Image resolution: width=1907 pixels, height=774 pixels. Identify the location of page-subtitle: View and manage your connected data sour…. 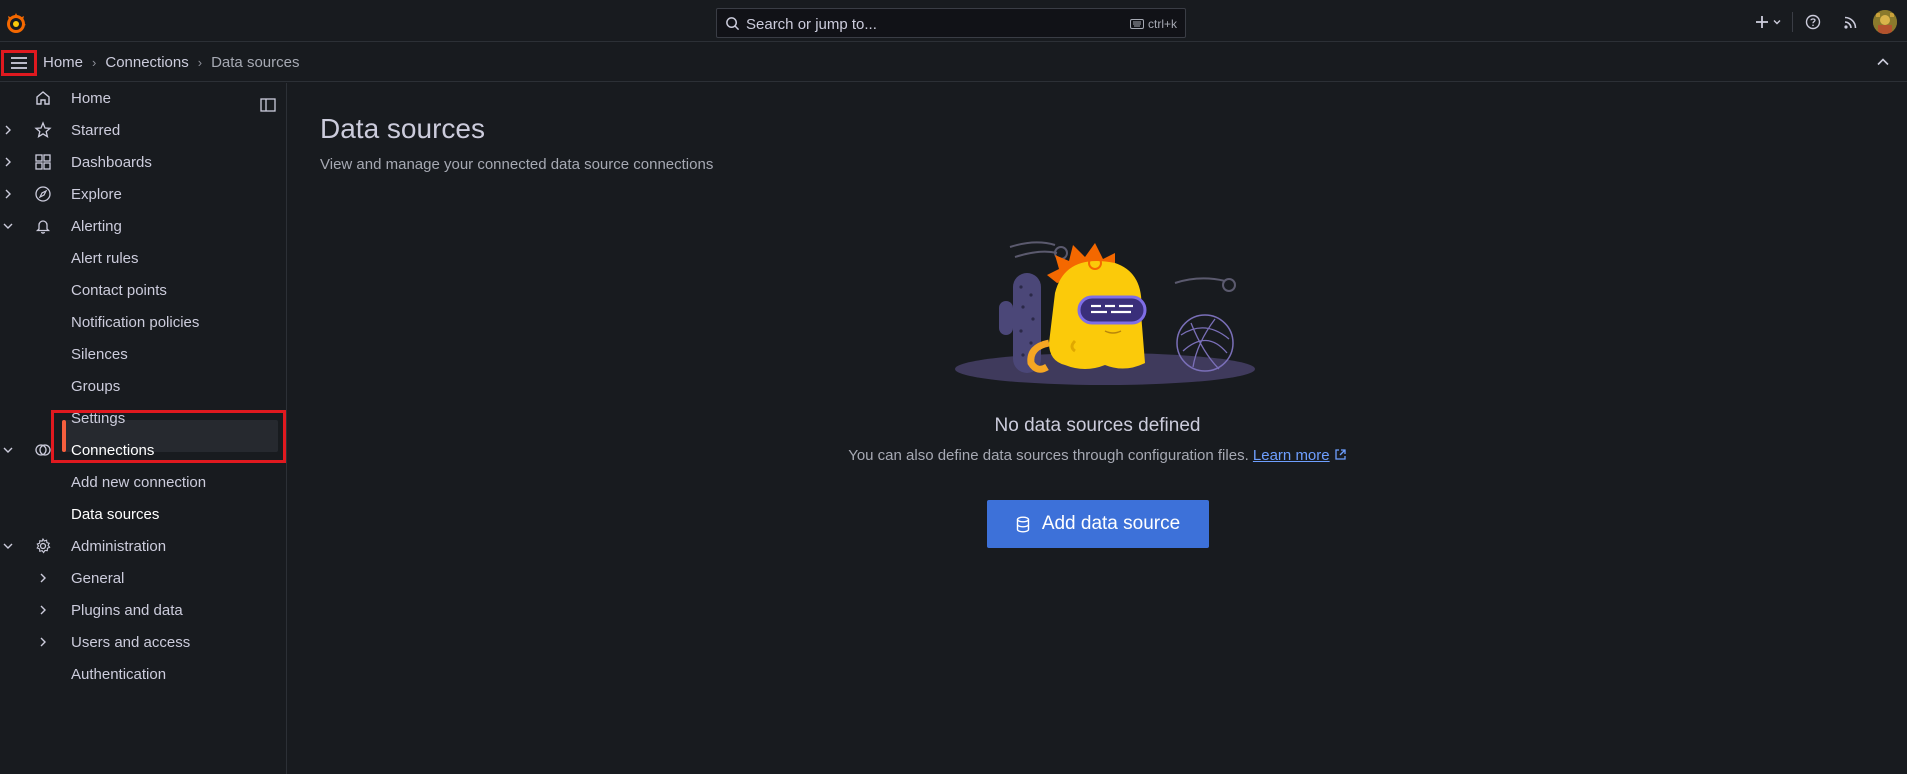
(517, 164).